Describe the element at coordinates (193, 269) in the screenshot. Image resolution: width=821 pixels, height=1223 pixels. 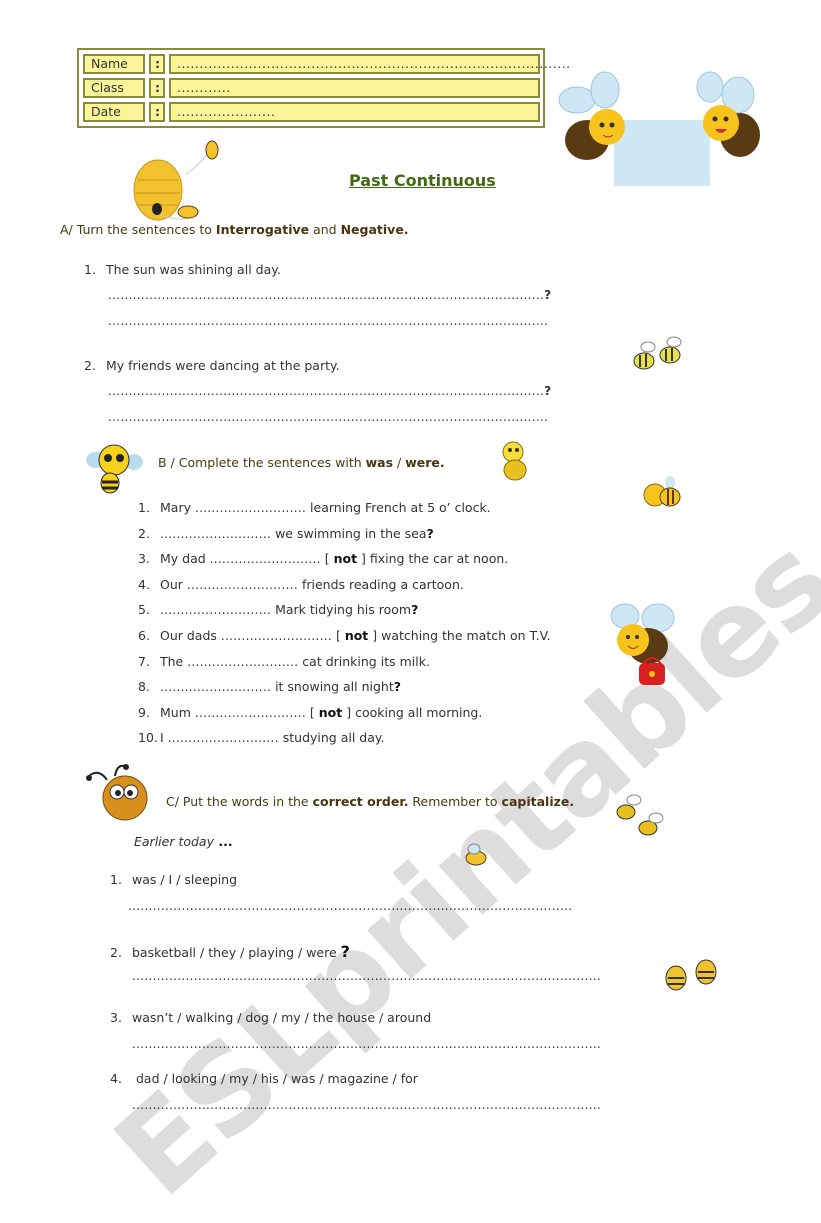
I see `question-text: The sun was shining all day.` at that location.